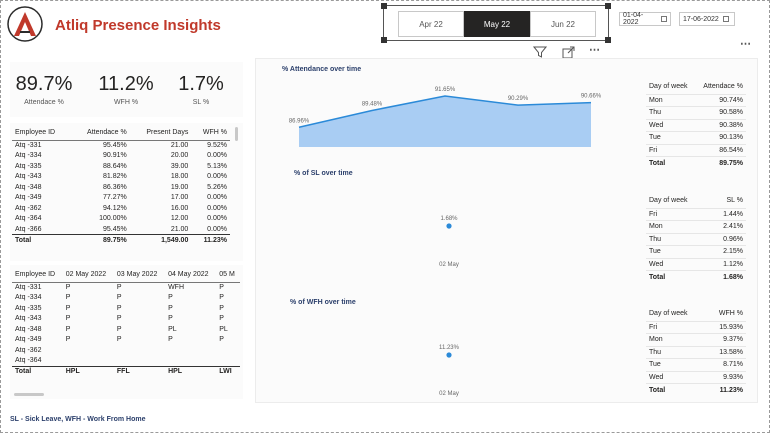 The image size is (770, 433). I want to click on table-row: Mon 9.37%, so click(696, 339).